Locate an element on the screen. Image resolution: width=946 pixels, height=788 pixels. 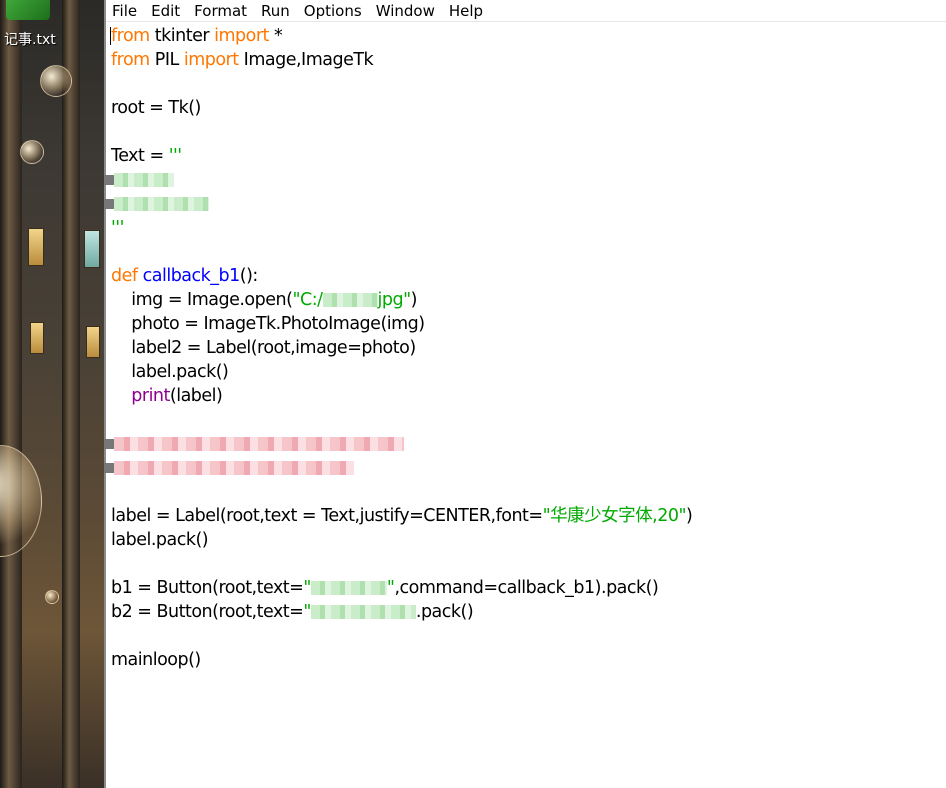
menu-run: Run is located at coordinates (275, 11).